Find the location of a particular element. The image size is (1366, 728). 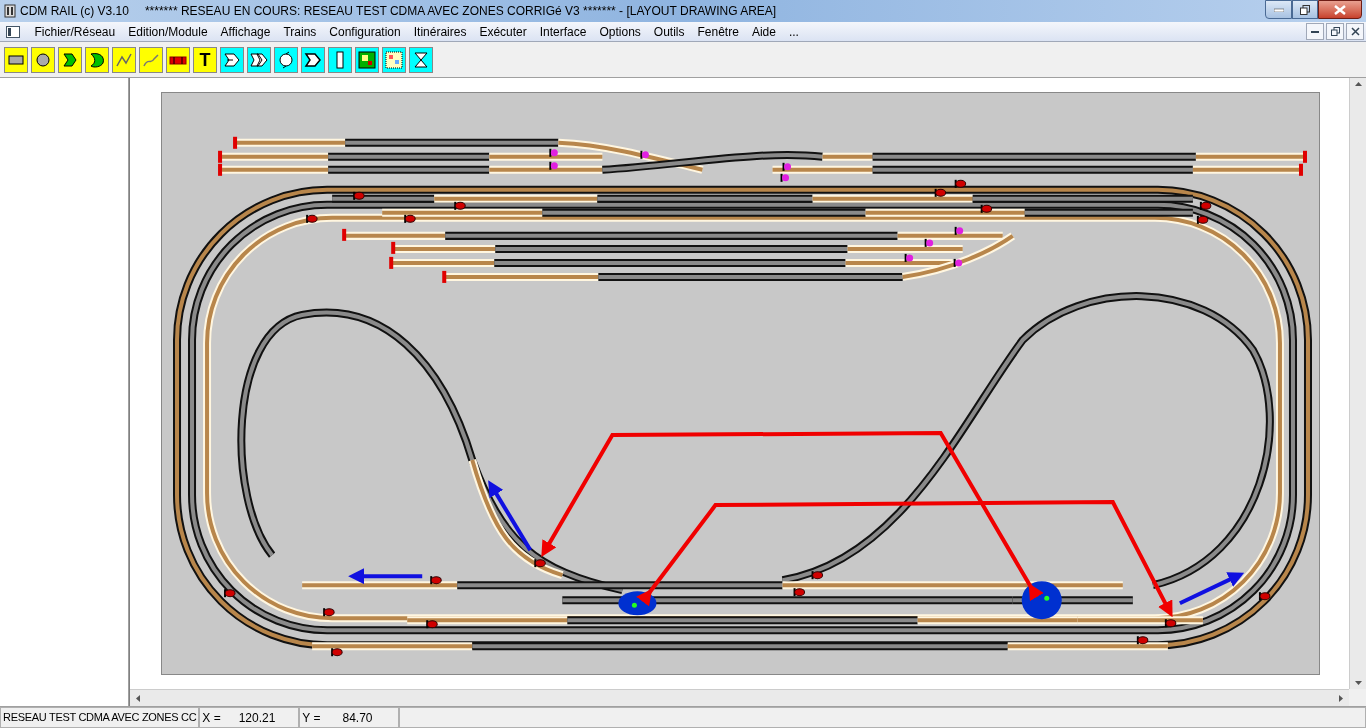

y-label: Y = is located at coordinates (311, 718).